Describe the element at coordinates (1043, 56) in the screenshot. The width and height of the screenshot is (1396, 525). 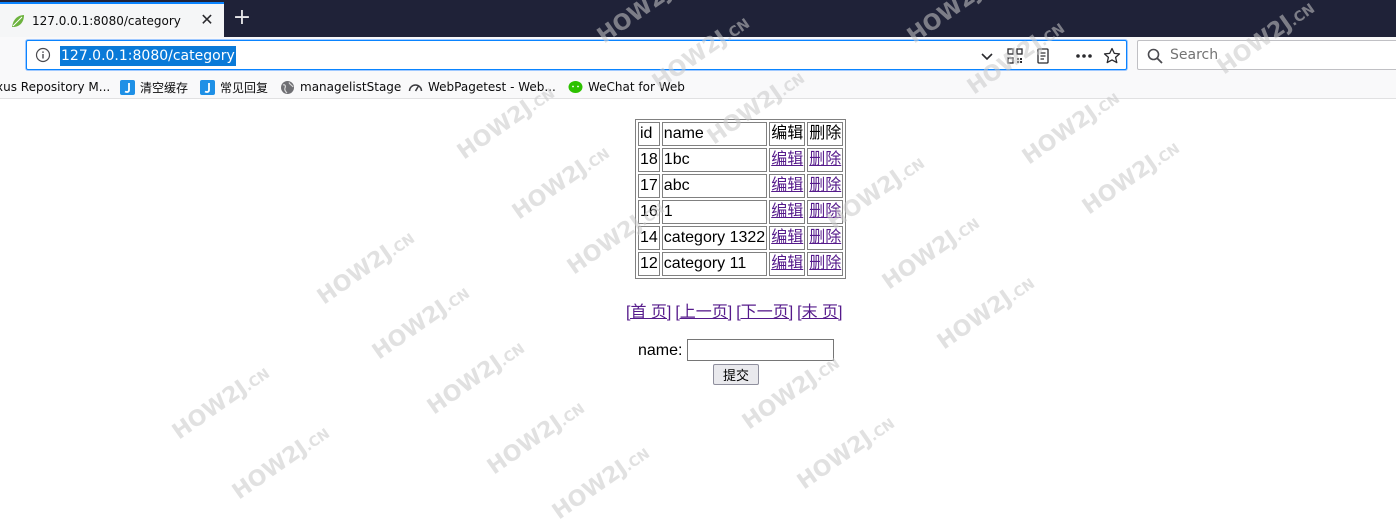
I see `reader-view-icon` at that location.